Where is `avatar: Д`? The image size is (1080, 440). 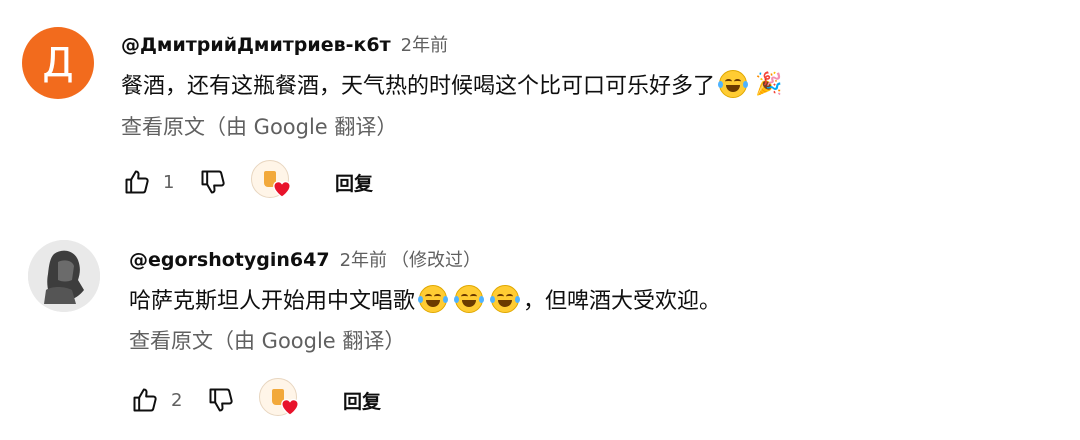
avatar: Д is located at coordinates (58, 63).